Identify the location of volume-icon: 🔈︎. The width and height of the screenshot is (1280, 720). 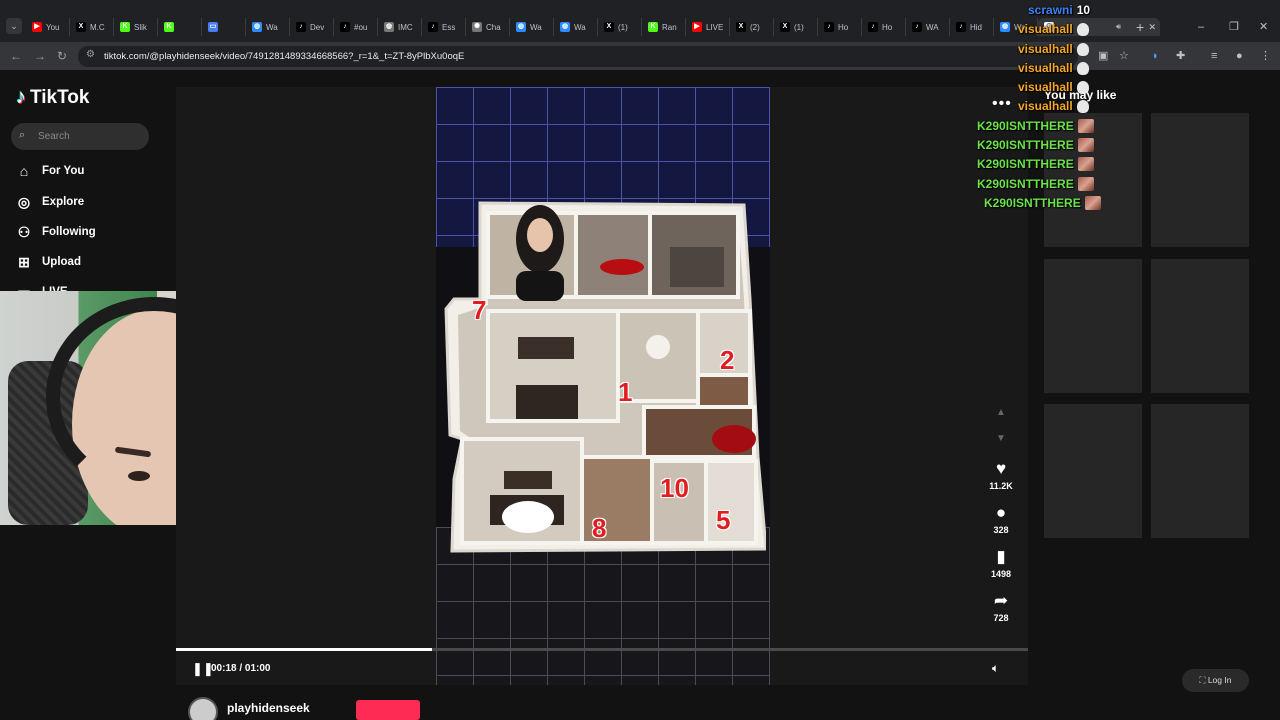
(995, 668).